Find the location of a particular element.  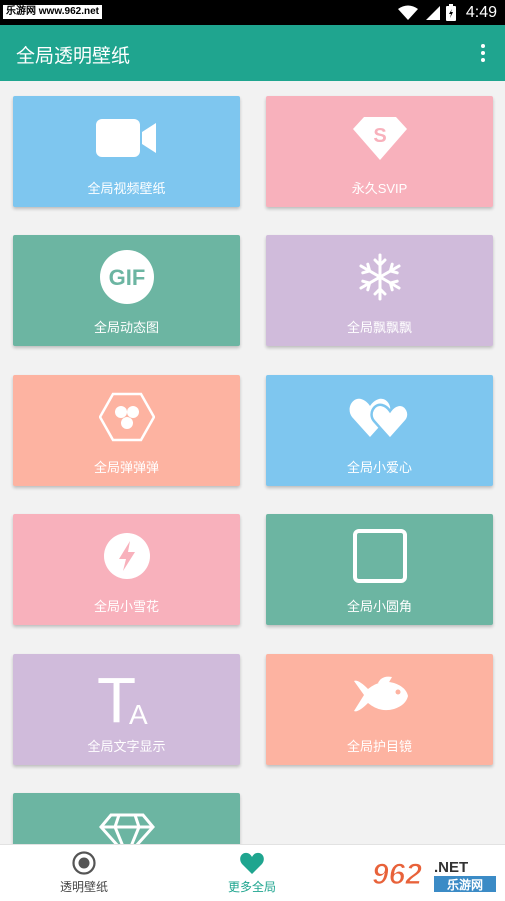

hexagon-balls-icon is located at coordinates (126, 417).